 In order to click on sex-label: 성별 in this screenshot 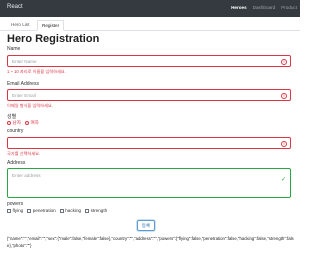, I will do `click(12, 117)`.